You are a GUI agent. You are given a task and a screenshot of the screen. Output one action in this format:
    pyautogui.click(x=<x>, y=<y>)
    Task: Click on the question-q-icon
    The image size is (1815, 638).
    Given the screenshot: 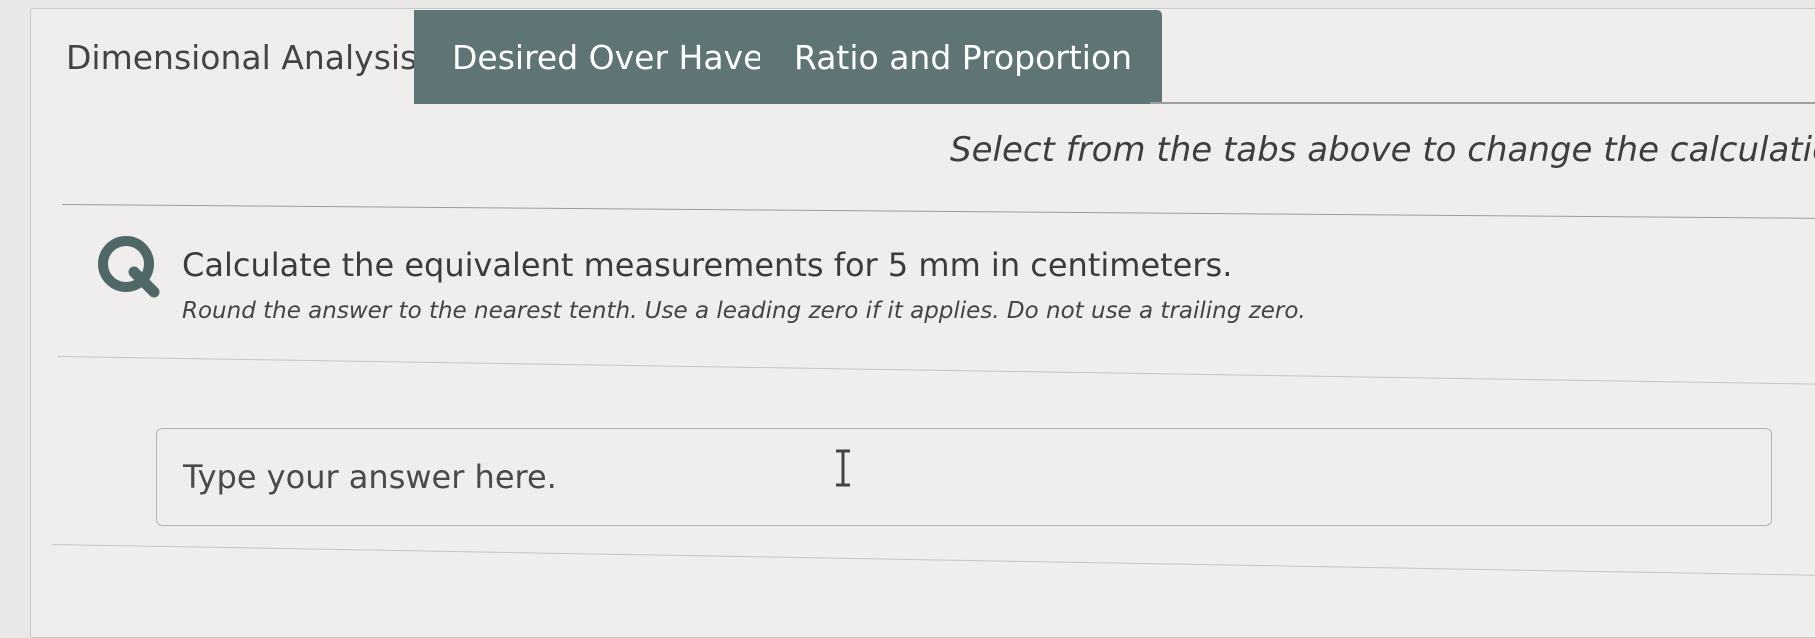 What is the action you would take?
    pyautogui.click(x=129, y=267)
    